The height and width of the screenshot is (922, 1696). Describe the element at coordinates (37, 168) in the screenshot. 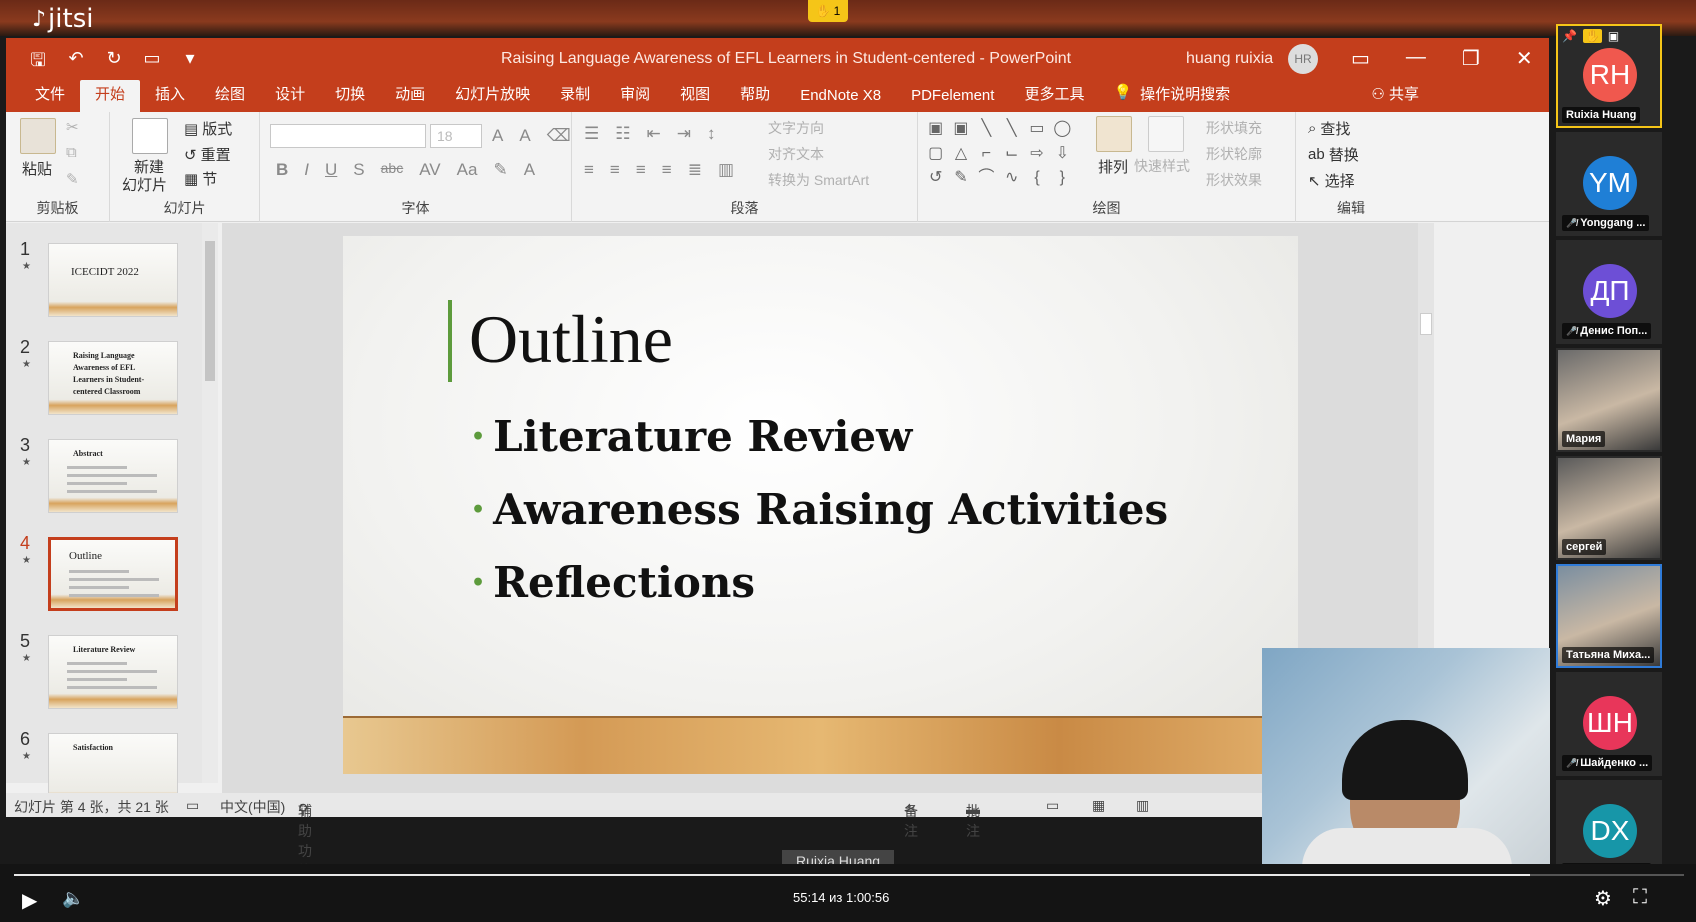

I see `paste-button: 粘贴` at that location.